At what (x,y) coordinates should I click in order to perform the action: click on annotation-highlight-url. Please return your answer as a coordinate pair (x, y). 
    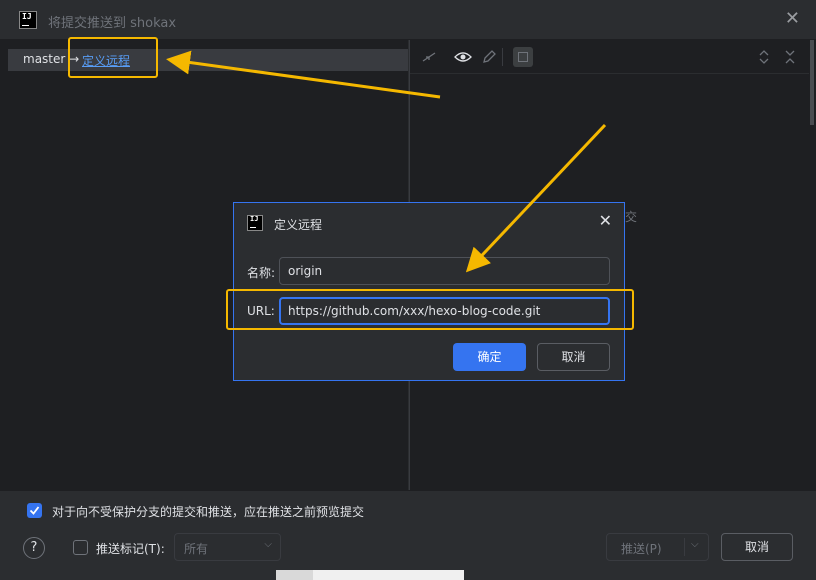
    Looking at the image, I should click on (430, 309).